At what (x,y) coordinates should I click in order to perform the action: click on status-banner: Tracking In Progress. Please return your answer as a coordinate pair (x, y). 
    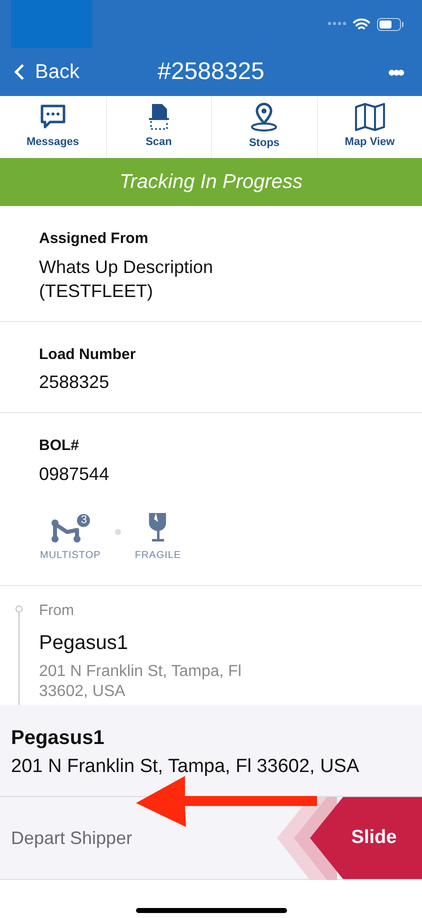
    Looking at the image, I should click on (211, 182).